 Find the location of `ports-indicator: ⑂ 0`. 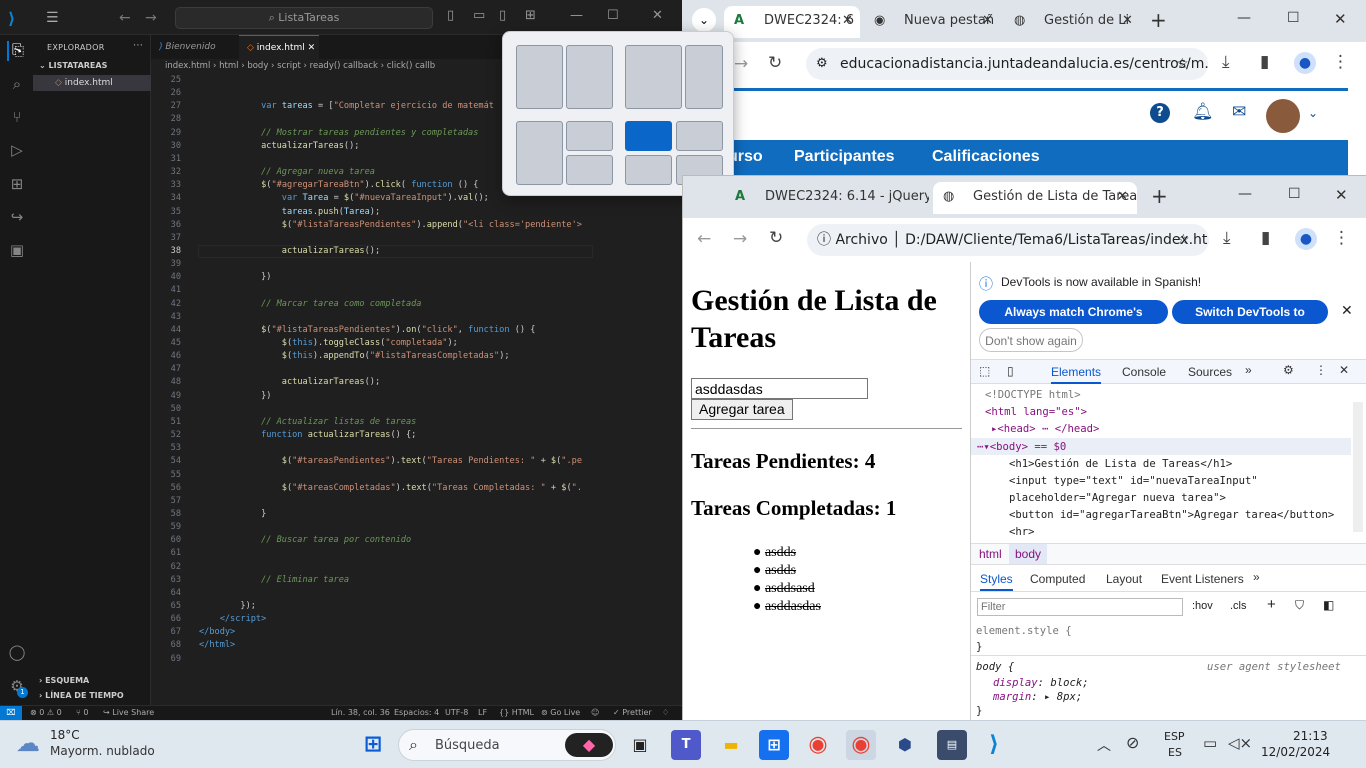

ports-indicator: ⑂ 0 is located at coordinates (82, 713).